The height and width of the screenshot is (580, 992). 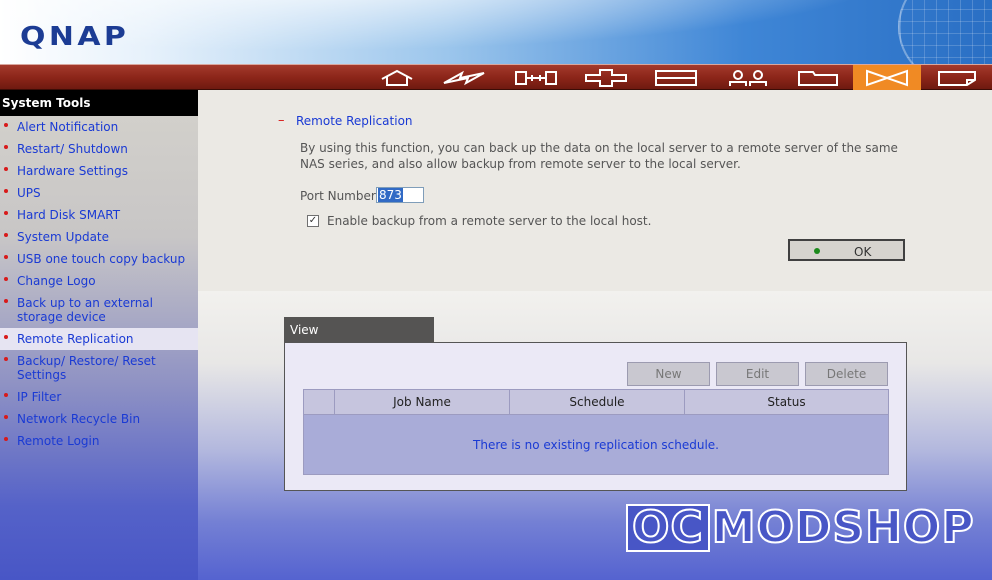 I want to click on sidebar-item-label: IP Filter, so click(x=39, y=397).